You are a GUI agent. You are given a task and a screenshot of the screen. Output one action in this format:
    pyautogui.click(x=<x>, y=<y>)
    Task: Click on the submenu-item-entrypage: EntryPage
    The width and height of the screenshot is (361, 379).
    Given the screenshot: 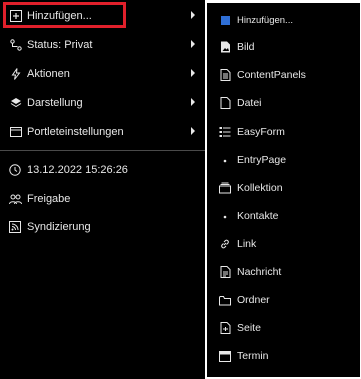 What is the action you would take?
    pyautogui.click(x=252, y=160)
    